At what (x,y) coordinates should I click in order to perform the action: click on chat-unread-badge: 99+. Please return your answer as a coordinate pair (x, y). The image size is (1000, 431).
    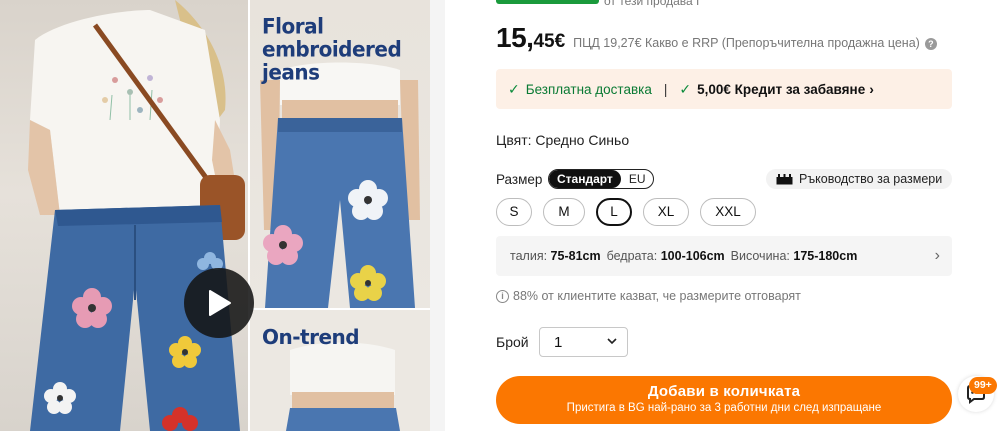
    Looking at the image, I should click on (983, 385).